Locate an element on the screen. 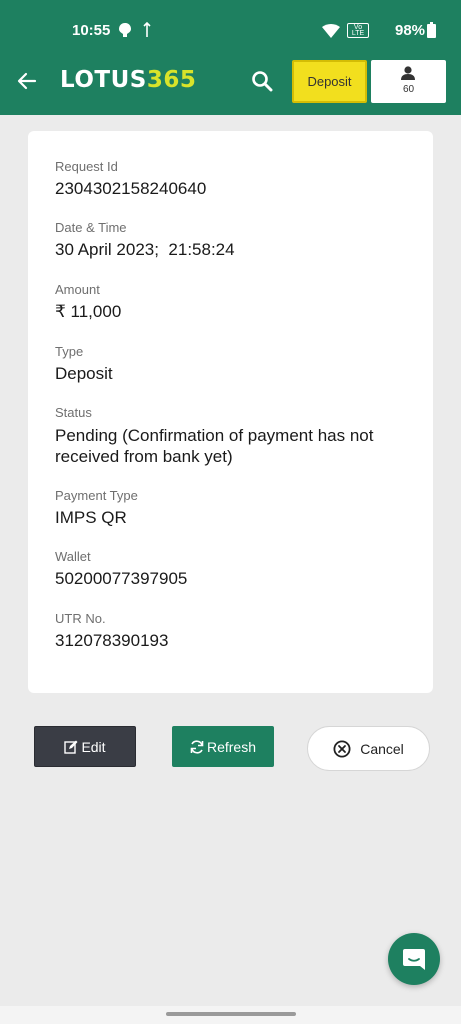 The width and height of the screenshot is (461, 1024). amount-label: Amount is located at coordinates (77, 289).